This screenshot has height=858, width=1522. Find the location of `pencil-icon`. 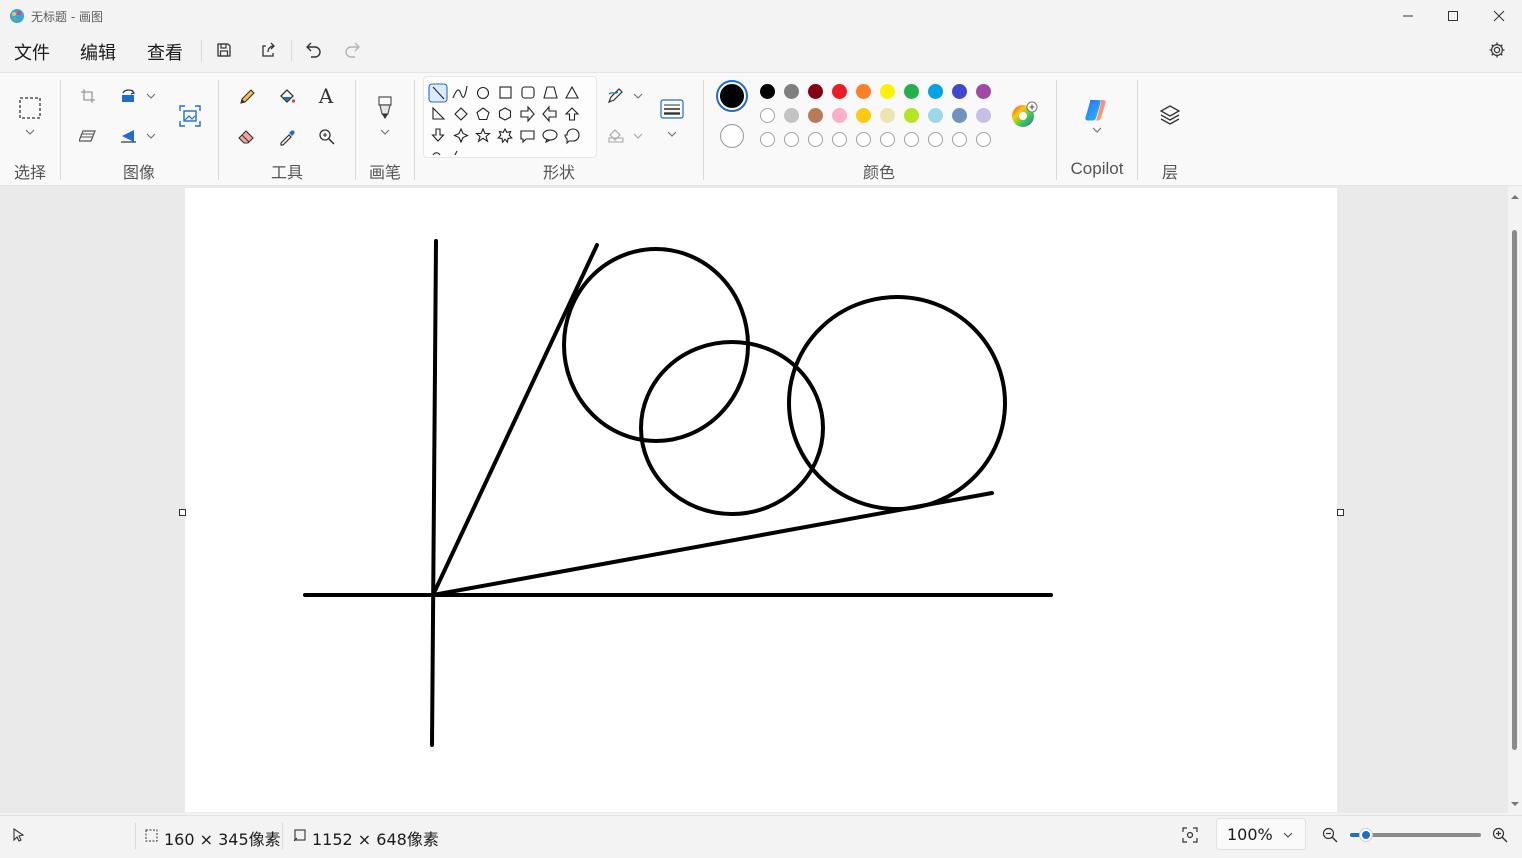

pencil-icon is located at coordinates (247, 97).